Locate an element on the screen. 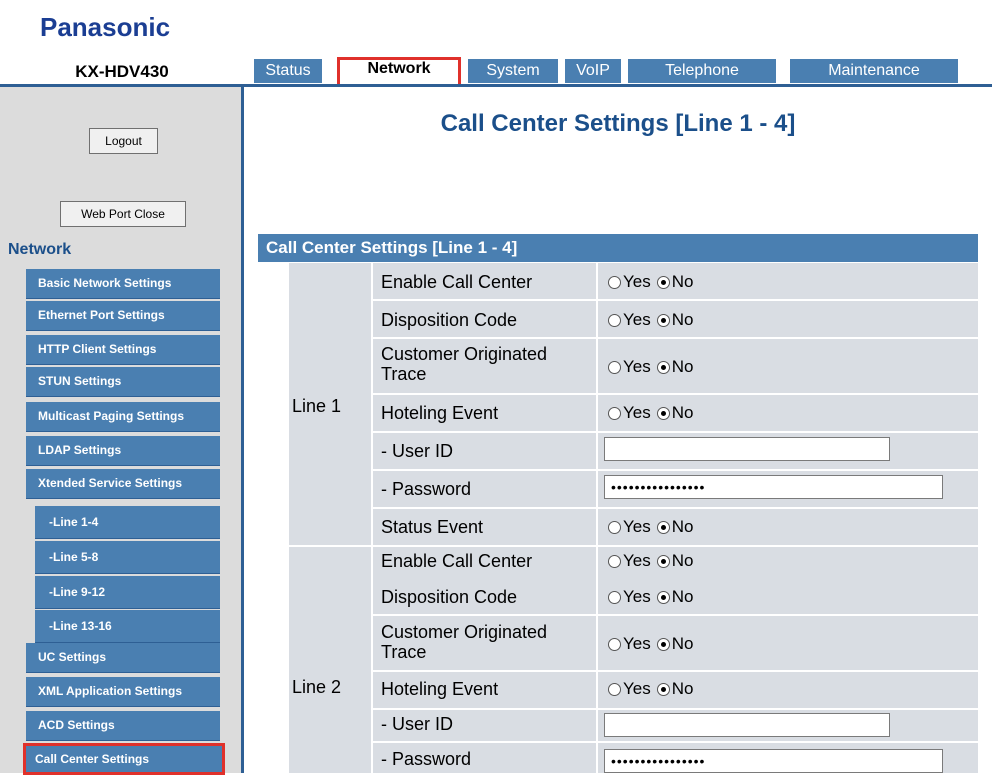 The image size is (992, 775). sidebar-item-basic-network: Basic Network Settings is located at coordinates (123, 284).